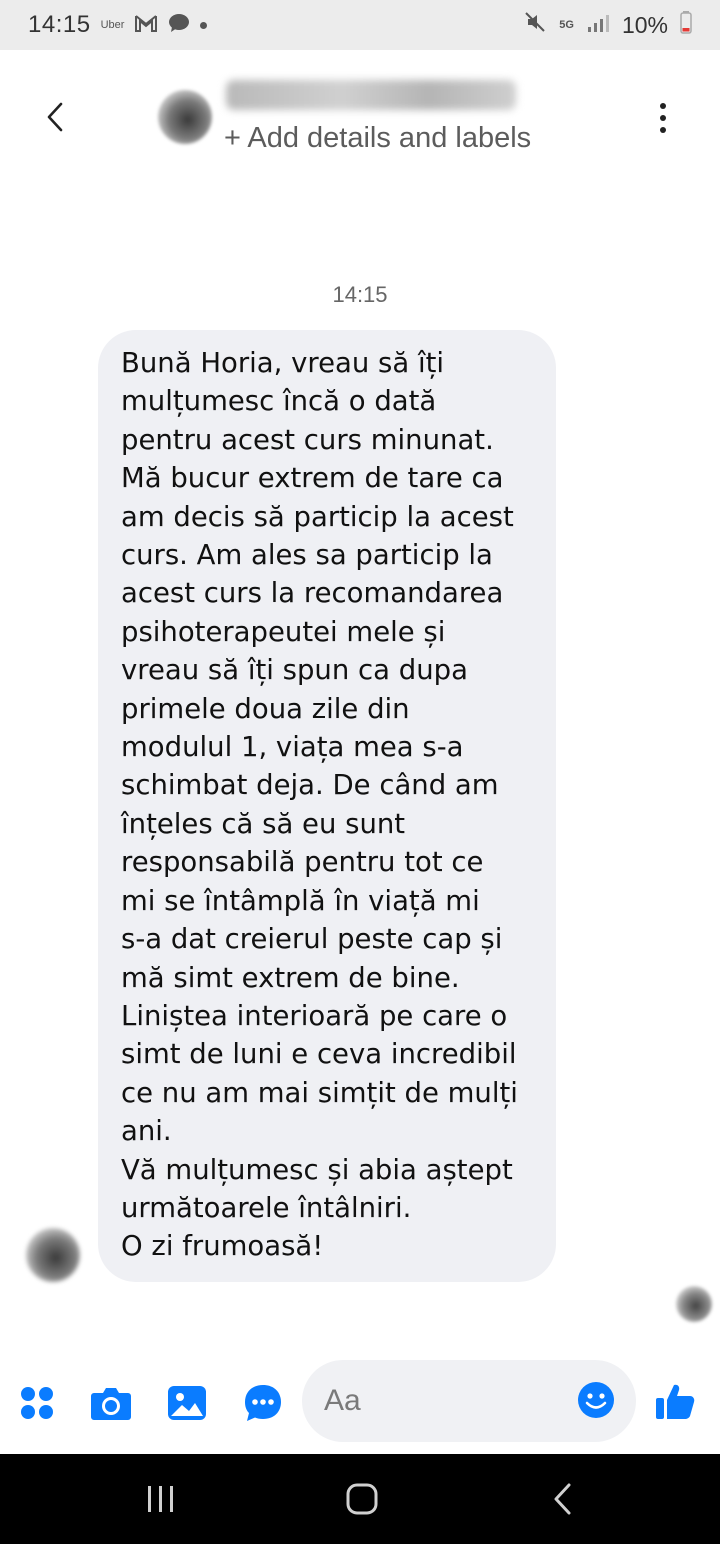 The height and width of the screenshot is (1544, 720). Describe the element at coordinates (598, 25) in the screenshot. I see `signal-icon` at that location.